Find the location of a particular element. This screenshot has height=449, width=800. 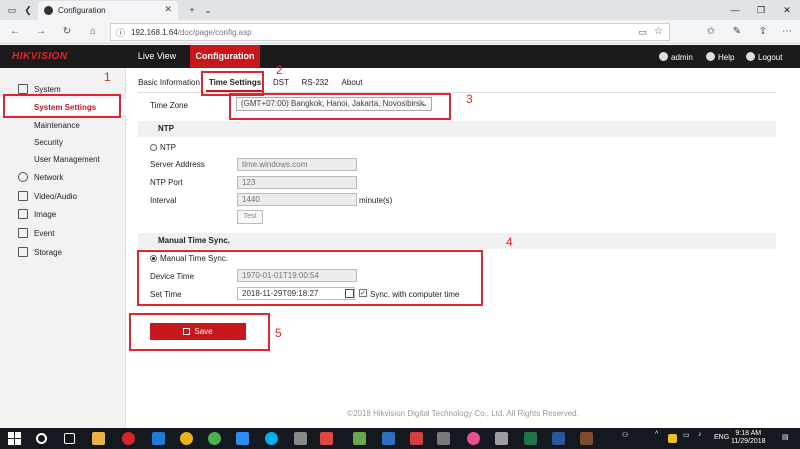

favorites-icon: ✩ is located at coordinates (711, 32).